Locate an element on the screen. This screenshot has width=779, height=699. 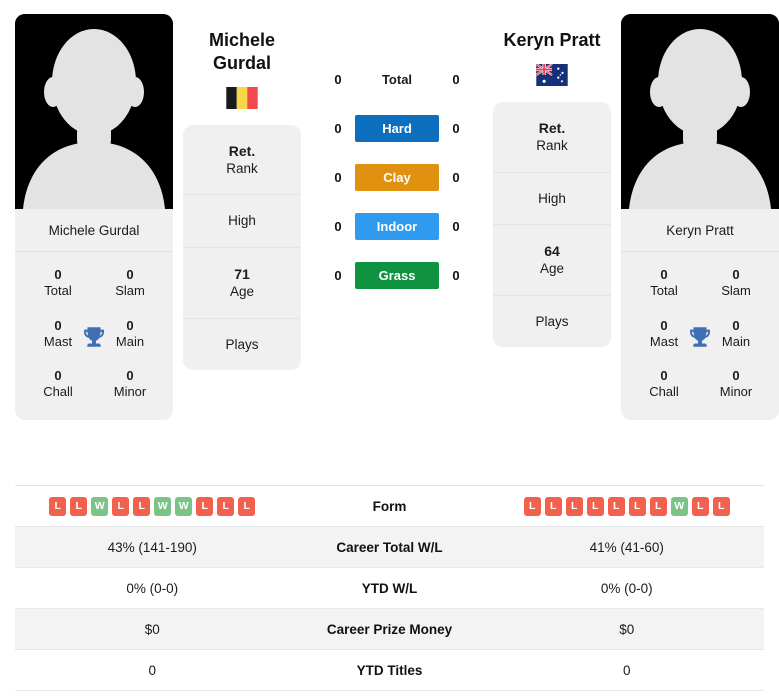
right-titles-slam: 0 Slam is located at coordinates (736, 283).